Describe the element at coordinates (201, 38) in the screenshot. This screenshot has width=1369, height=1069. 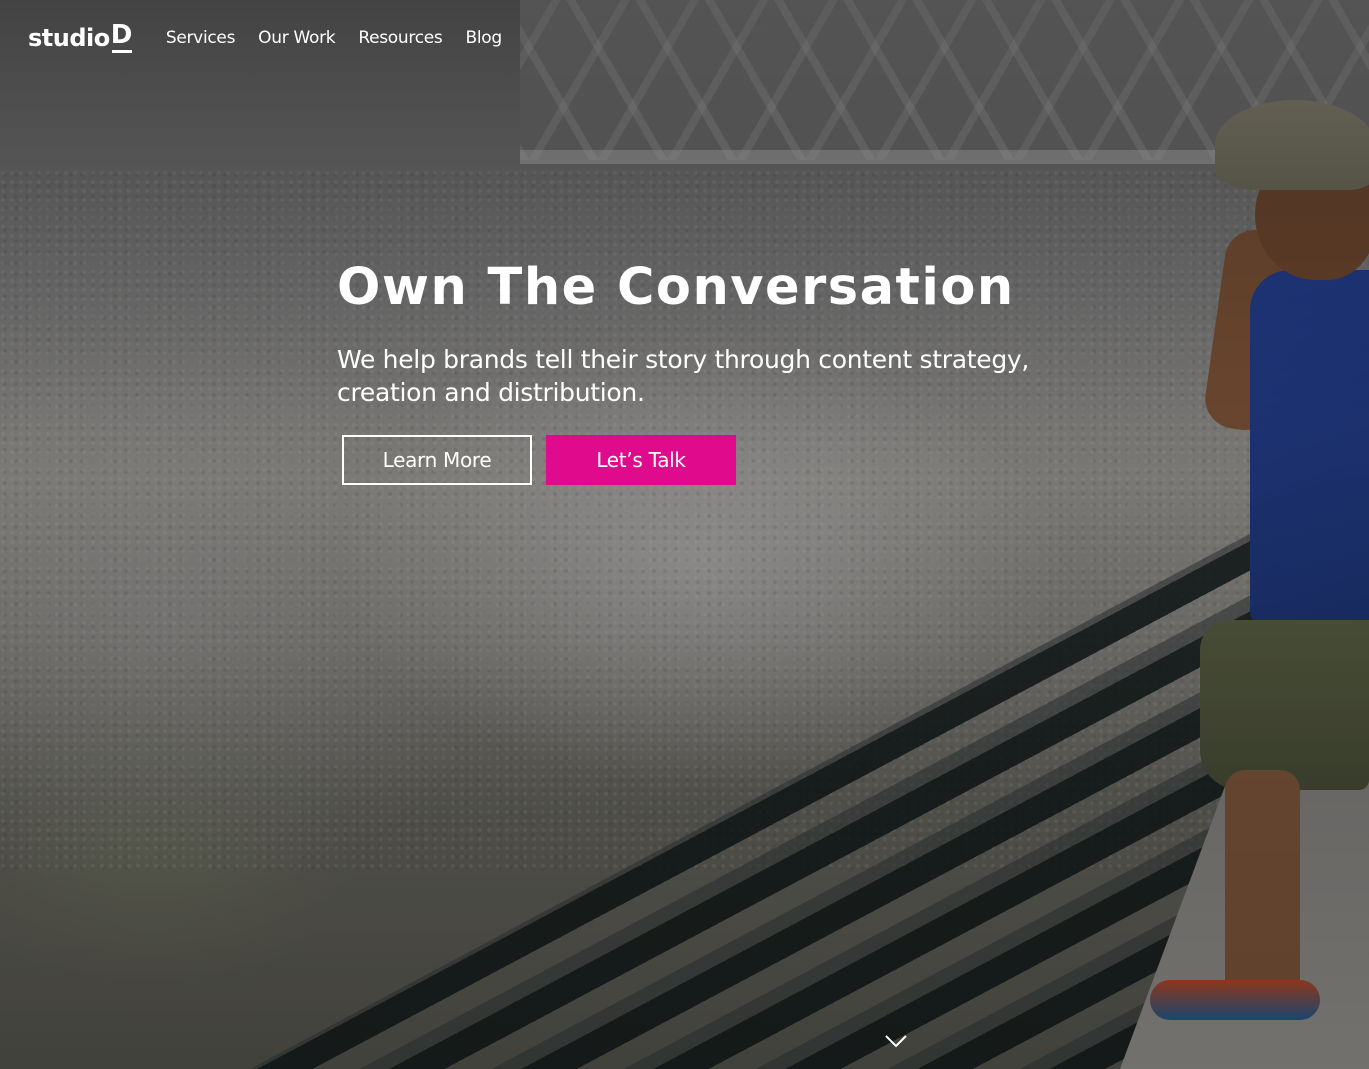
I see `nav-link-services: Services` at that location.